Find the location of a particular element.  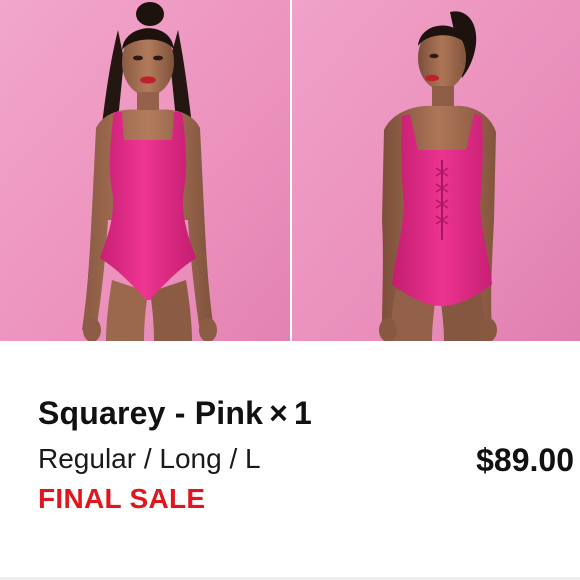

product-title: Squarey - Pink × 1 is located at coordinates (175, 413).